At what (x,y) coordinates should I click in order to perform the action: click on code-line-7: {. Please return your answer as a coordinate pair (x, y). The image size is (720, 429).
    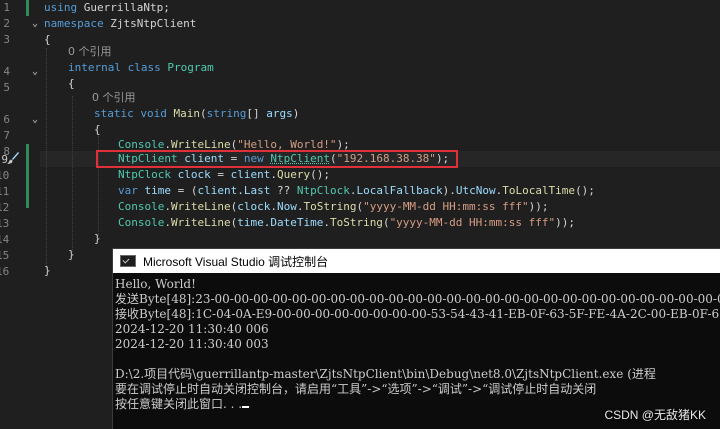
    Looking at the image, I should click on (97, 130).